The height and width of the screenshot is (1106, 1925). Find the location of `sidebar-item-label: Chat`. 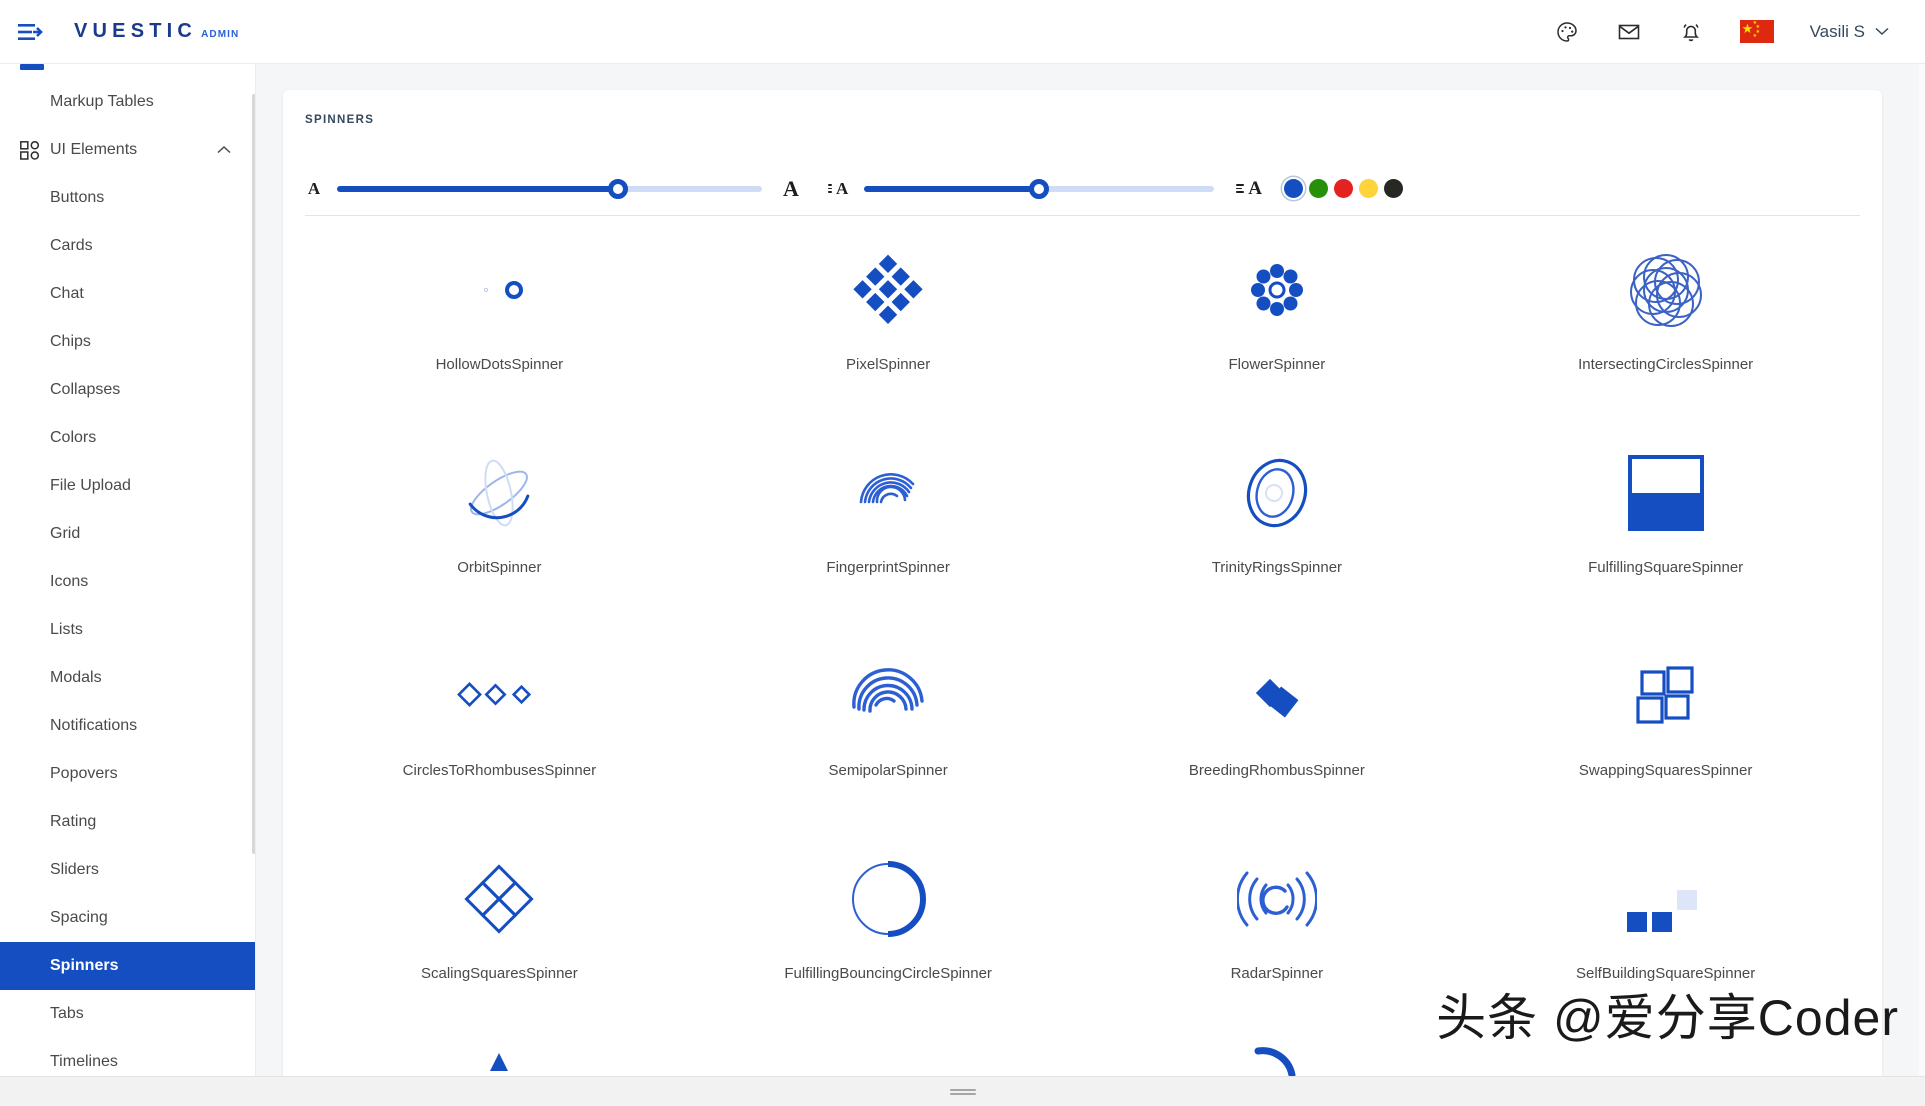

sidebar-item-label: Chat is located at coordinates (67, 293).